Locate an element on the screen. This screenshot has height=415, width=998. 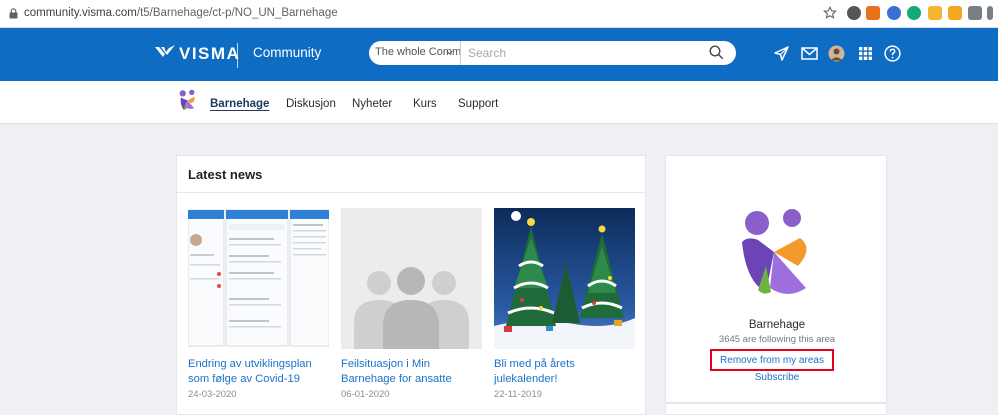
extension-note-icon is located at coordinates (955, 13).